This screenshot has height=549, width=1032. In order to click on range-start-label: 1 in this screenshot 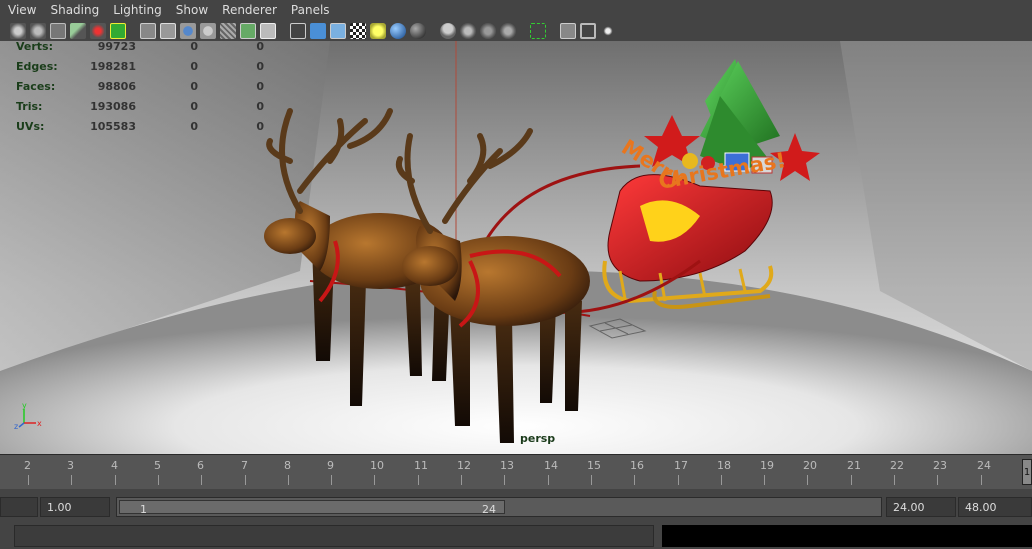, I will do `click(143, 509)`.